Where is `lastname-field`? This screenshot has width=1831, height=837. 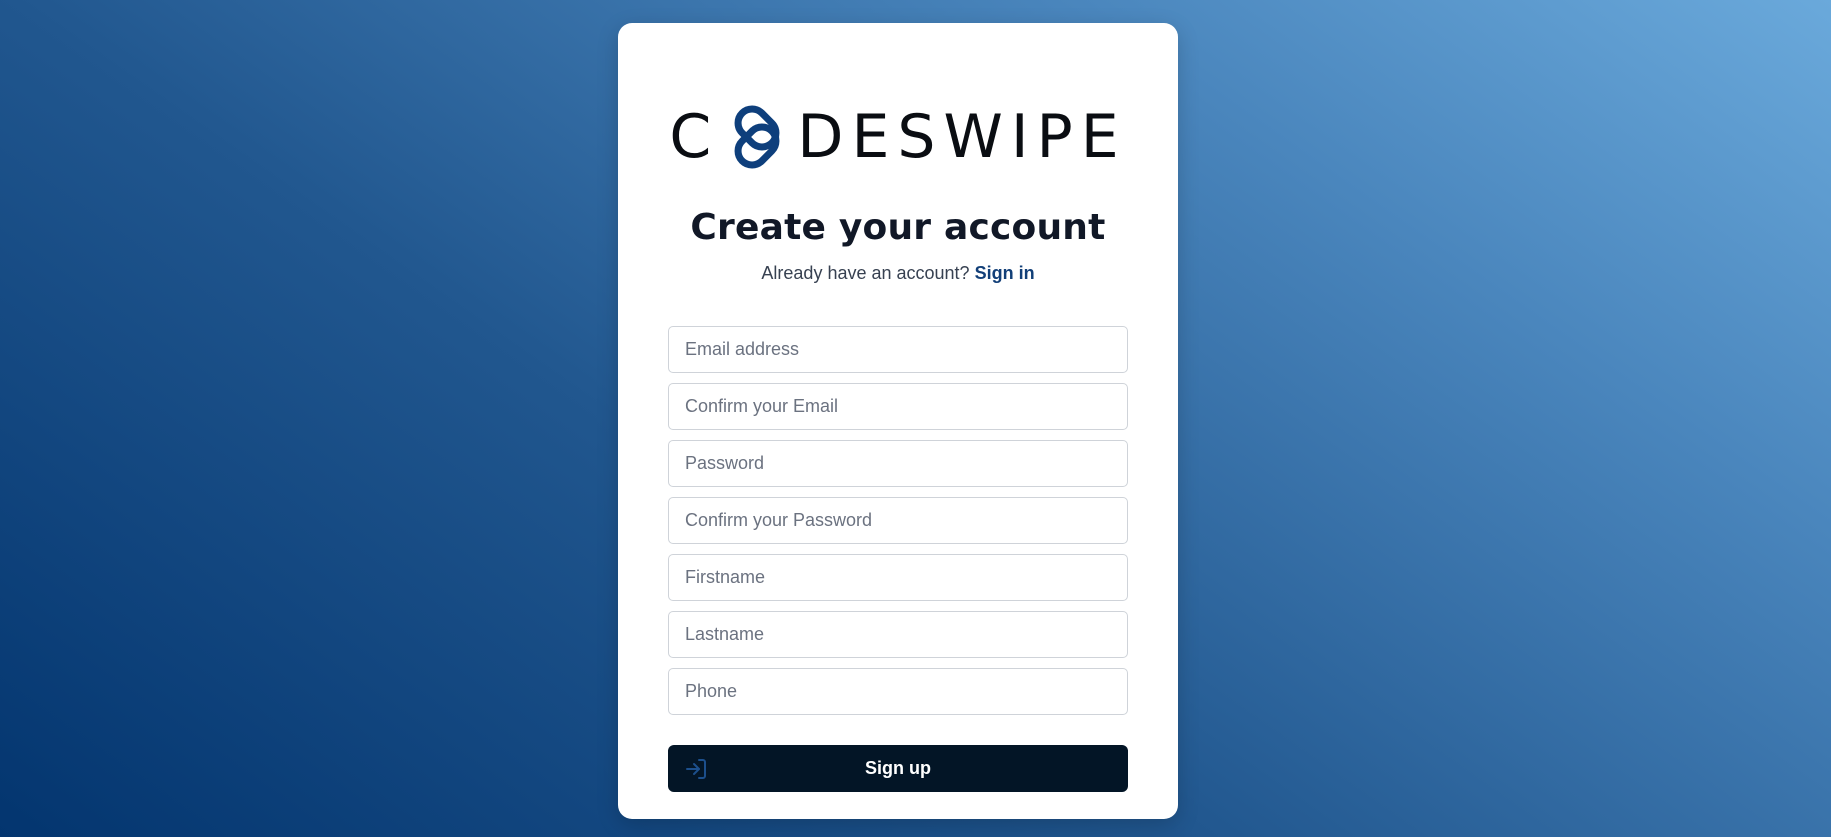
lastname-field is located at coordinates (898, 634).